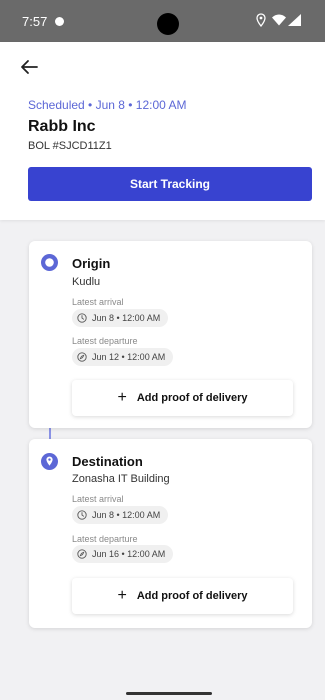  Describe the element at coordinates (29, 67) in the screenshot. I see `back-arrow-icon` at that location.